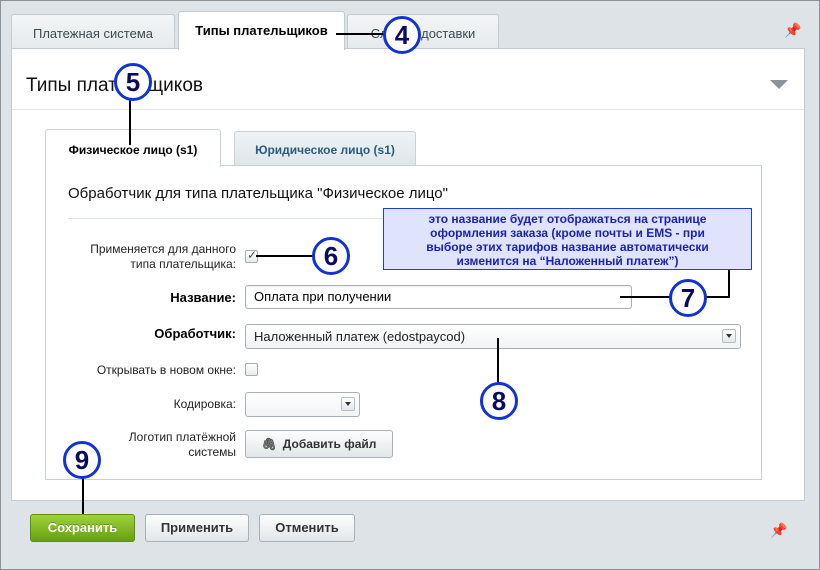 Image resolution: width=820 pixels, height=570 pixels. I want to click on tab-individual: Физическое лицо (s1), so click(133, 148).